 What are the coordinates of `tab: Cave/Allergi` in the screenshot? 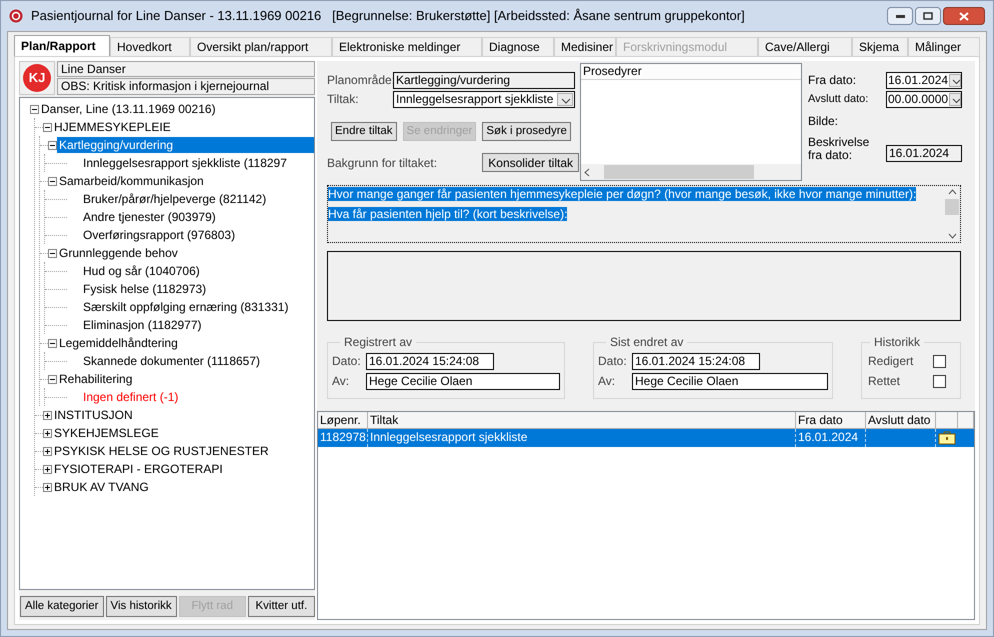 It's located at (805, 46).